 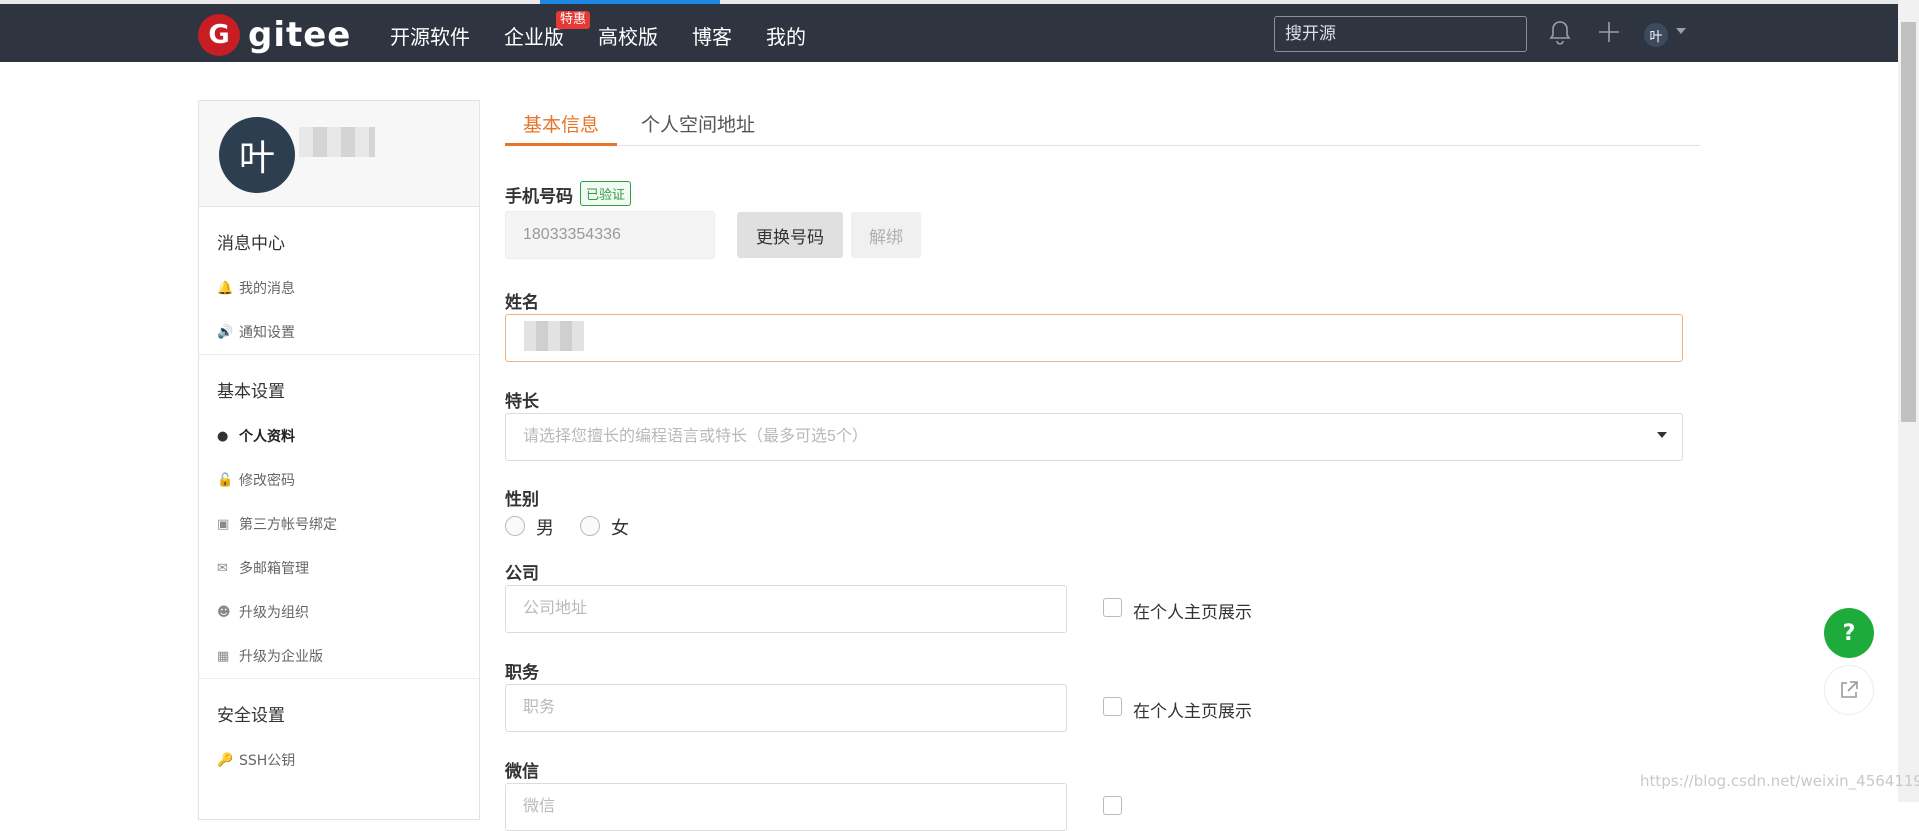 What do you see at coordinates (790, 235) in the screenshot?
I see `change-phone-button: 更换号码` at bounding box center [790, 235].